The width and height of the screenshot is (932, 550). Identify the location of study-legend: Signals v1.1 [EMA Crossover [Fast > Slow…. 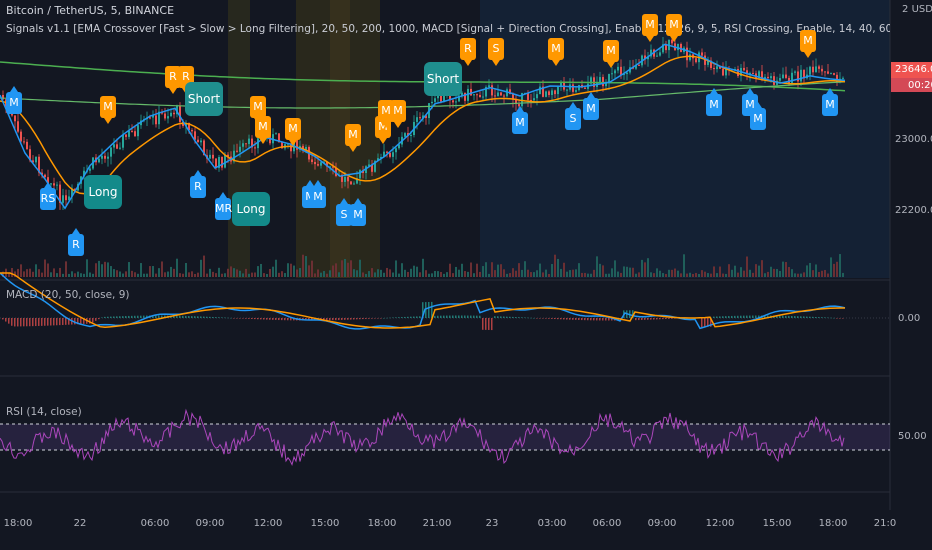
(448, 29).